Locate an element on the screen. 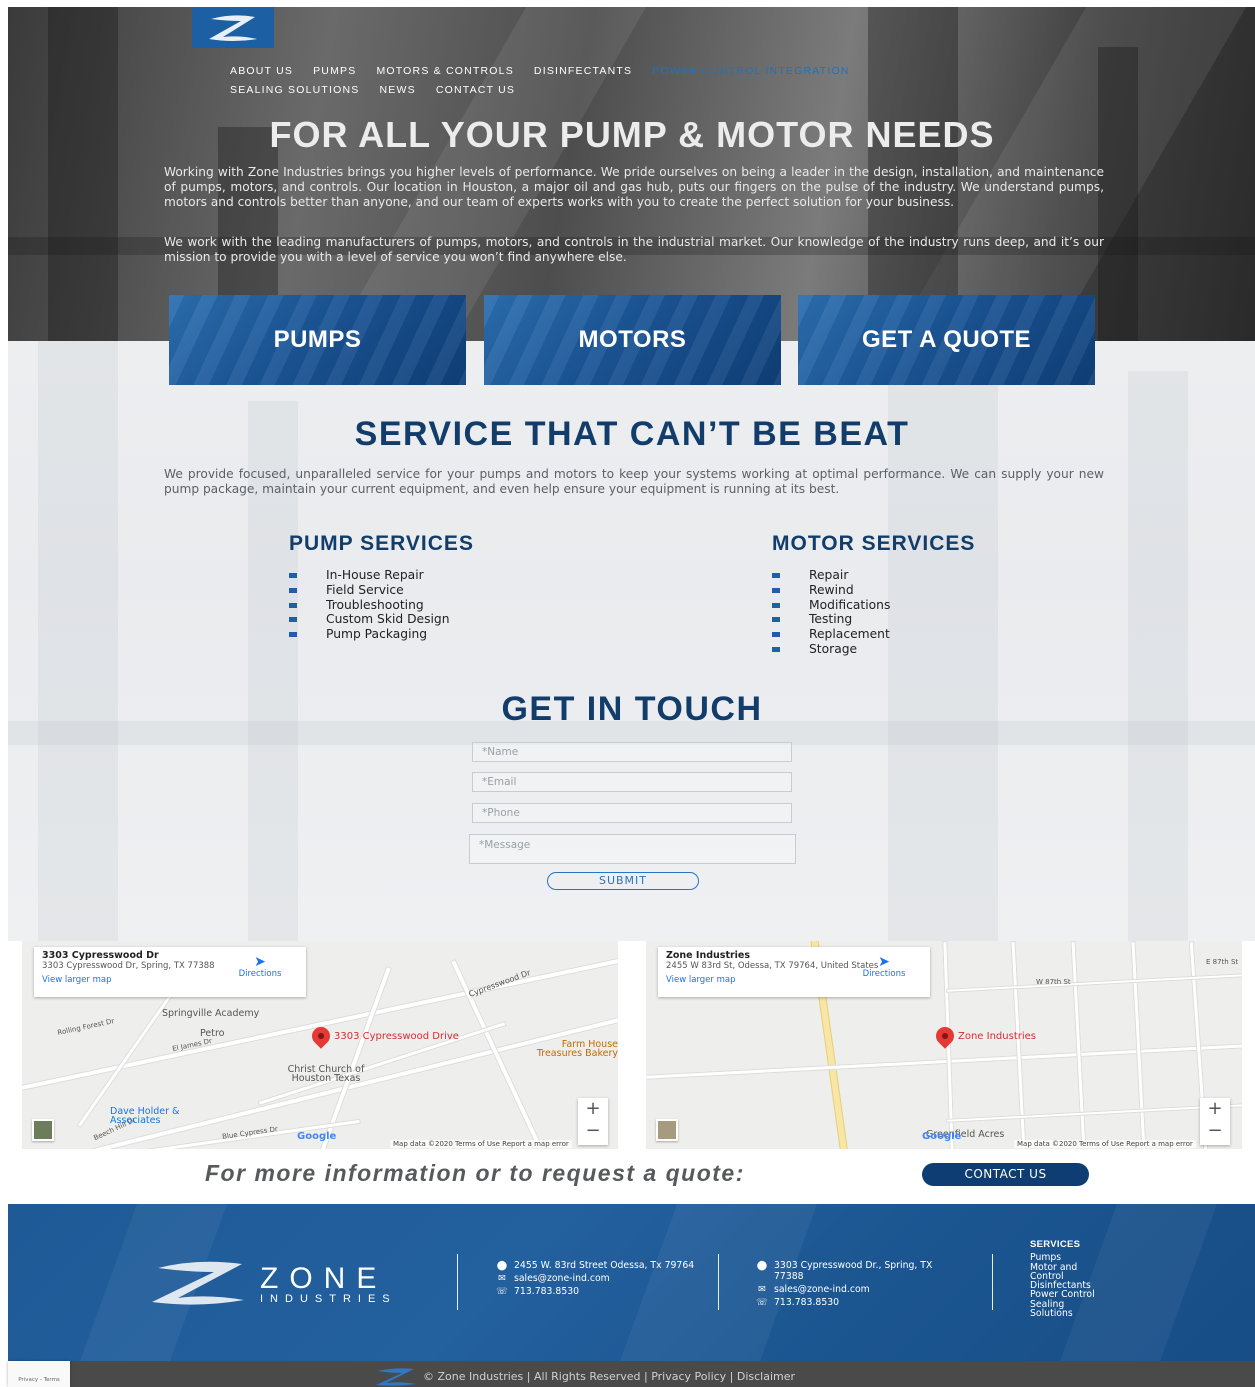  footer-services-heading: SERVICES is located at coordinates (1055, 1244).